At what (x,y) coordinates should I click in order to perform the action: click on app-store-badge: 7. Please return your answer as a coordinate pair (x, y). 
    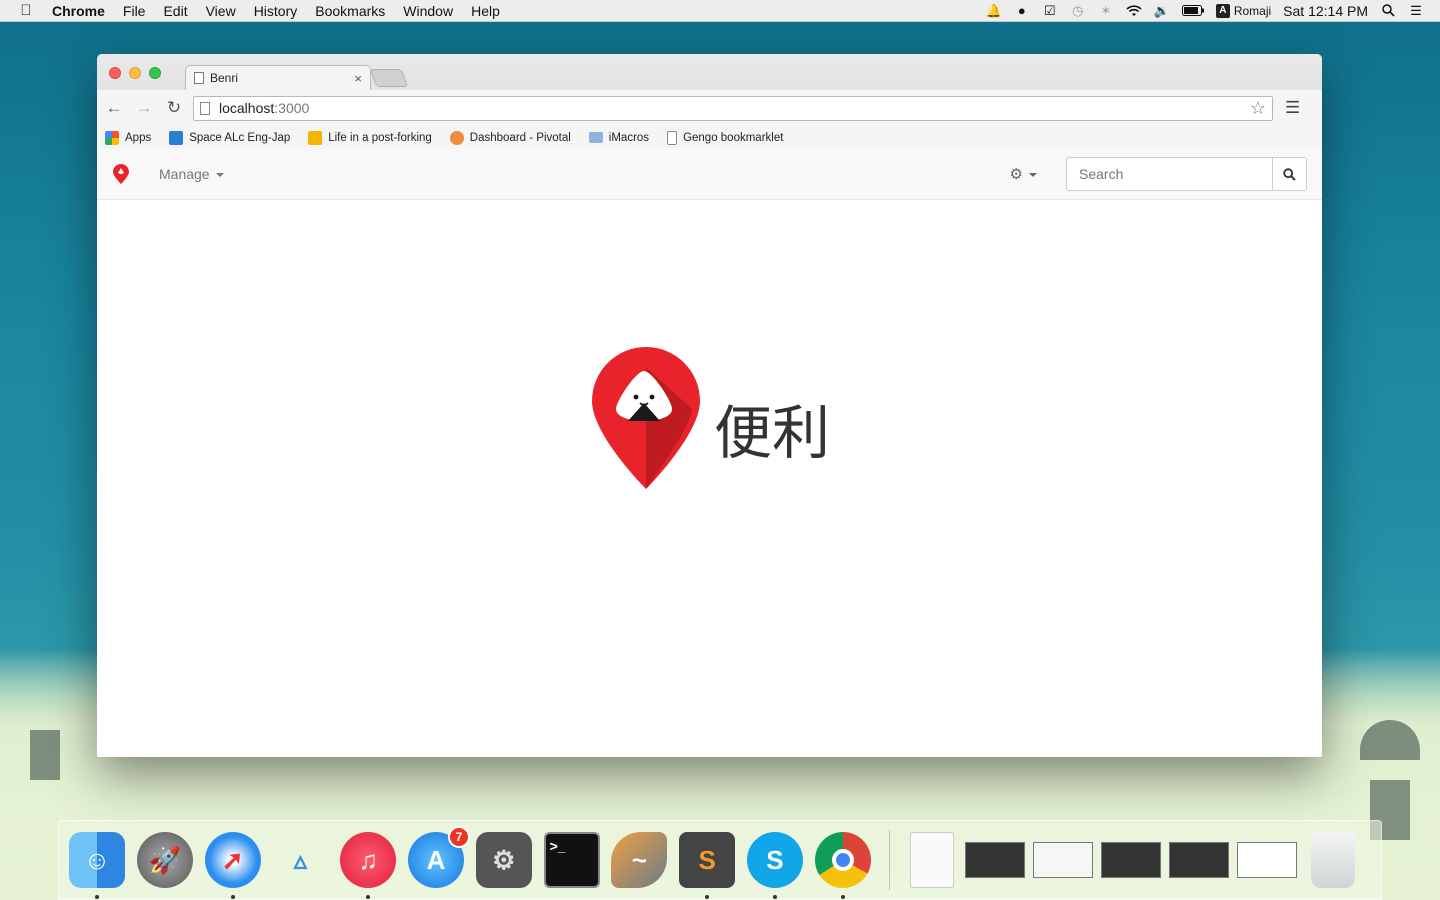
    Looking at the image, I should click on (458, 837).